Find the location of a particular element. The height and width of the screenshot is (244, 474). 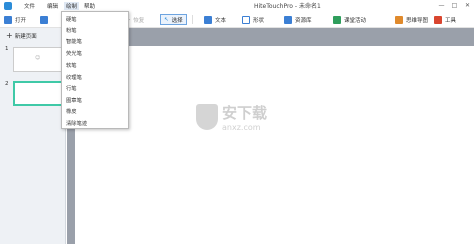

menu-draw: 绘制 is located at coordinates (72, 5).